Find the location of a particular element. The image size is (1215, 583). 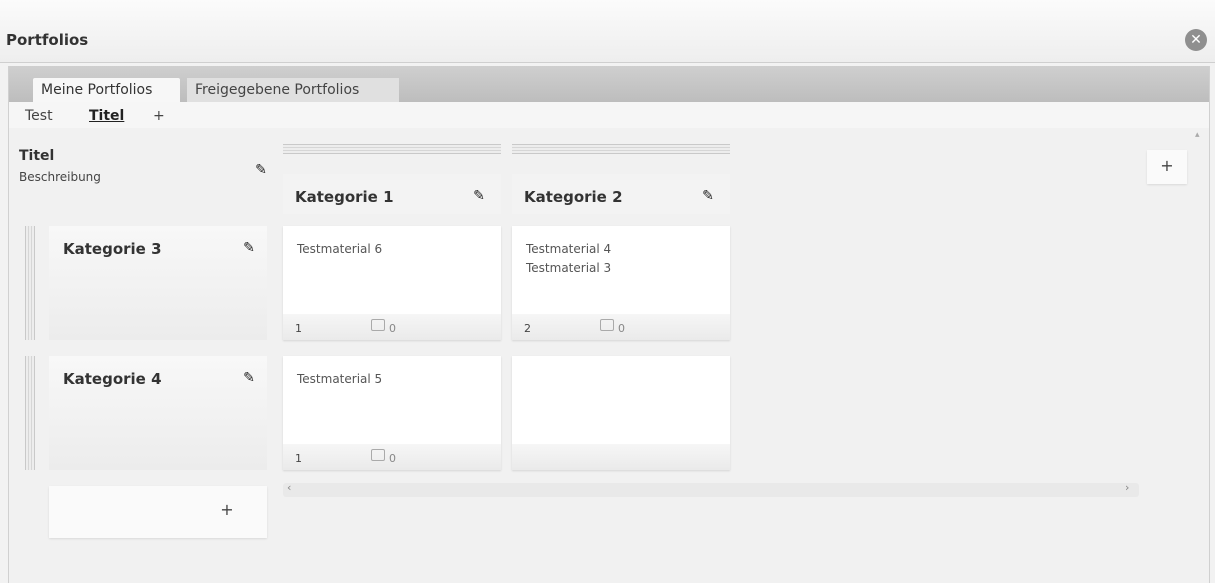

material-item: Testmaterial 6 is located at coordinates (339, 249).